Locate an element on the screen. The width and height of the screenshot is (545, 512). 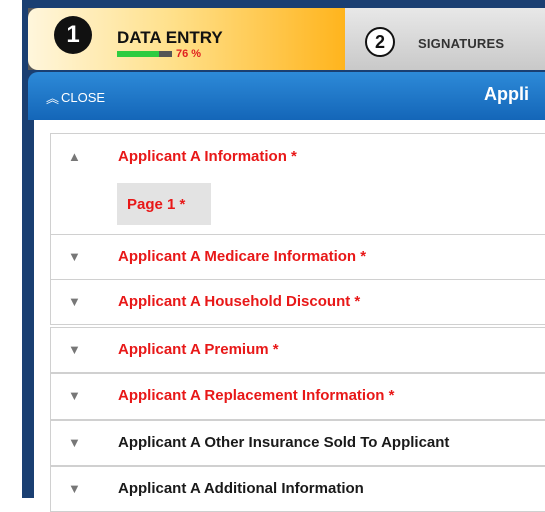
section-title: Applicant A Additional Information is located at coordinates (241, 488).